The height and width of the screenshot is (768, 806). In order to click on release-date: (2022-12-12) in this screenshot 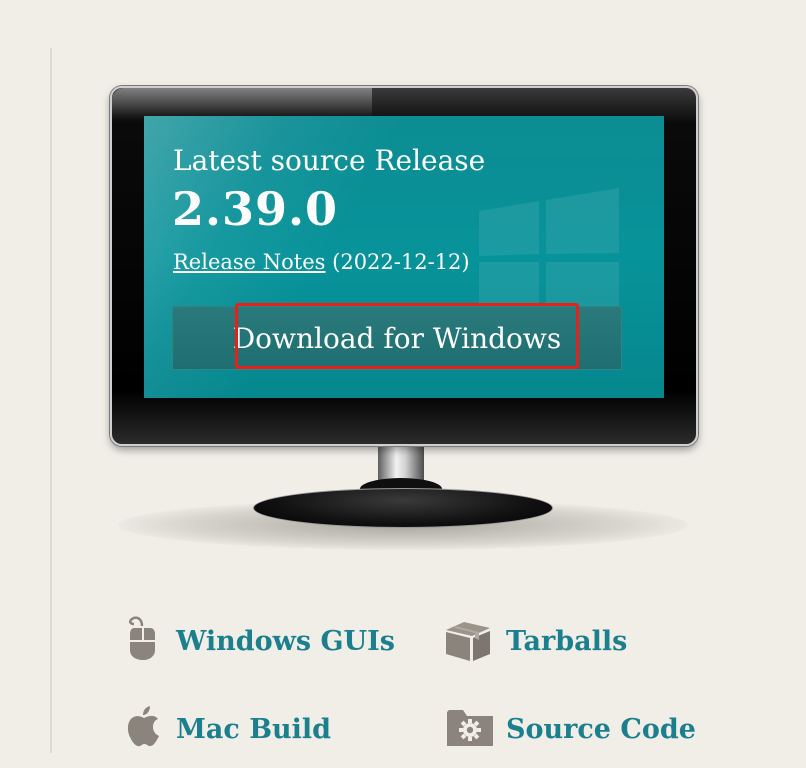, I will do `click(401, 262)`.